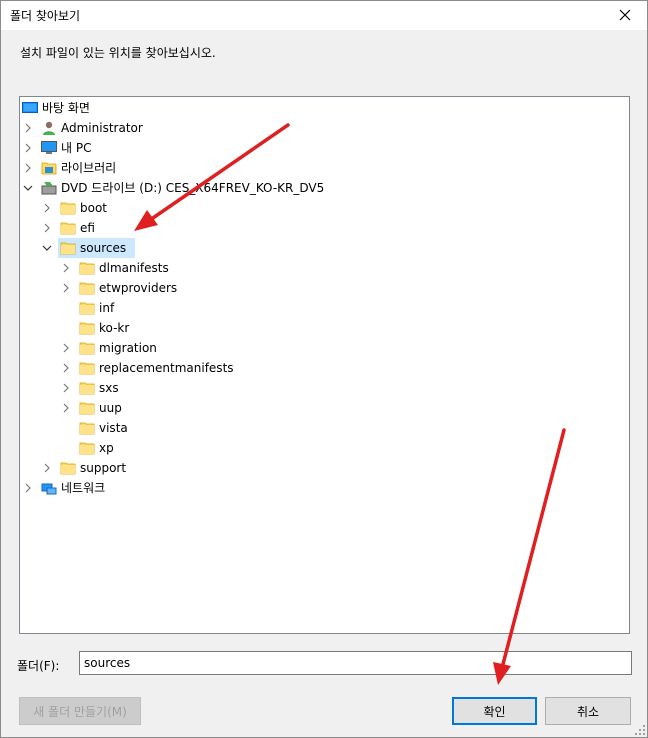 The width and height of the screenshot is (648, 738). What do you see at coordinates (49, 168) in the screenshot?
I see `library-icon` at bounding box center [49, 168].